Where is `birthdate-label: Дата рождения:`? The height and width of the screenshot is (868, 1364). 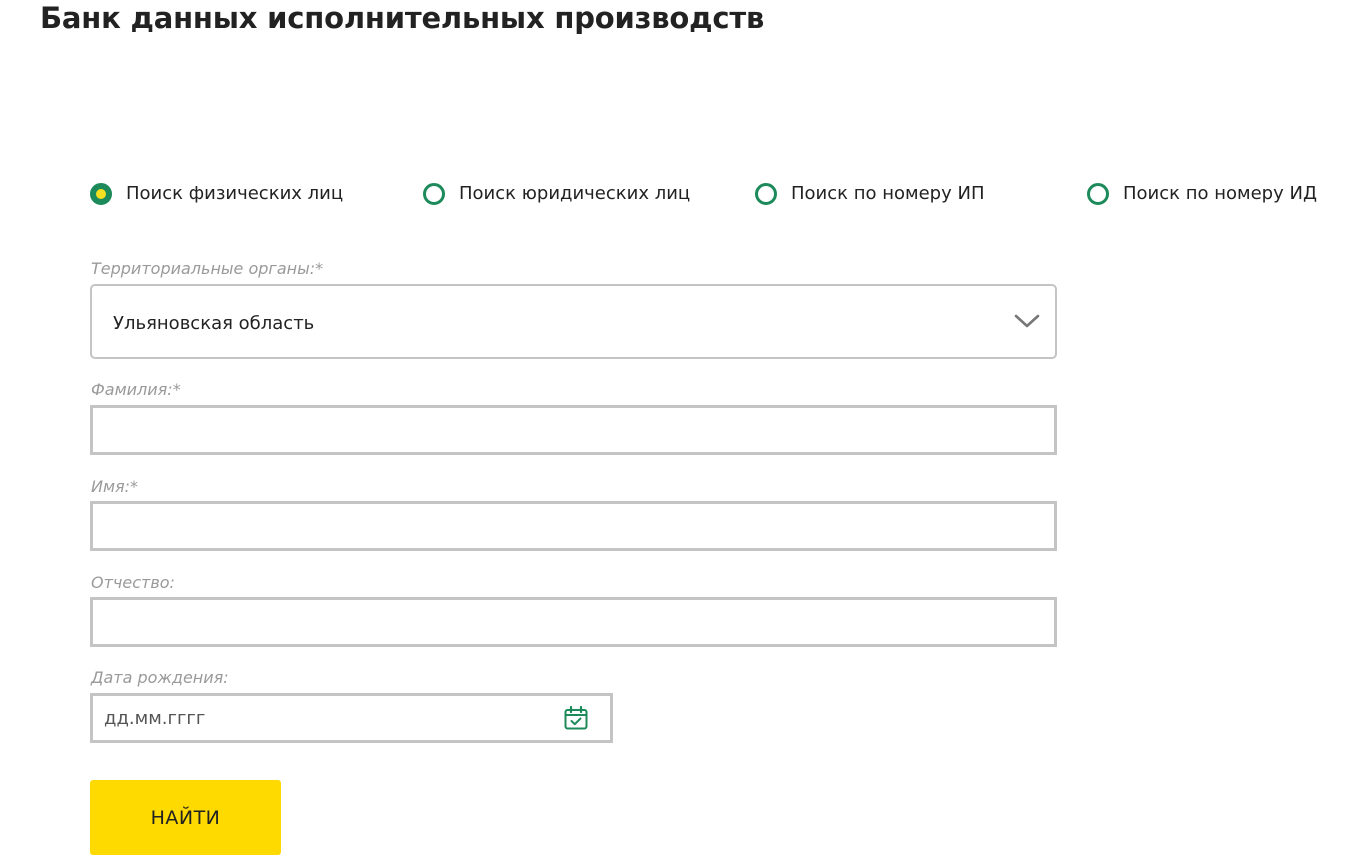 birthdate-label: Дата рождения: is located at coordinates (160, 677).